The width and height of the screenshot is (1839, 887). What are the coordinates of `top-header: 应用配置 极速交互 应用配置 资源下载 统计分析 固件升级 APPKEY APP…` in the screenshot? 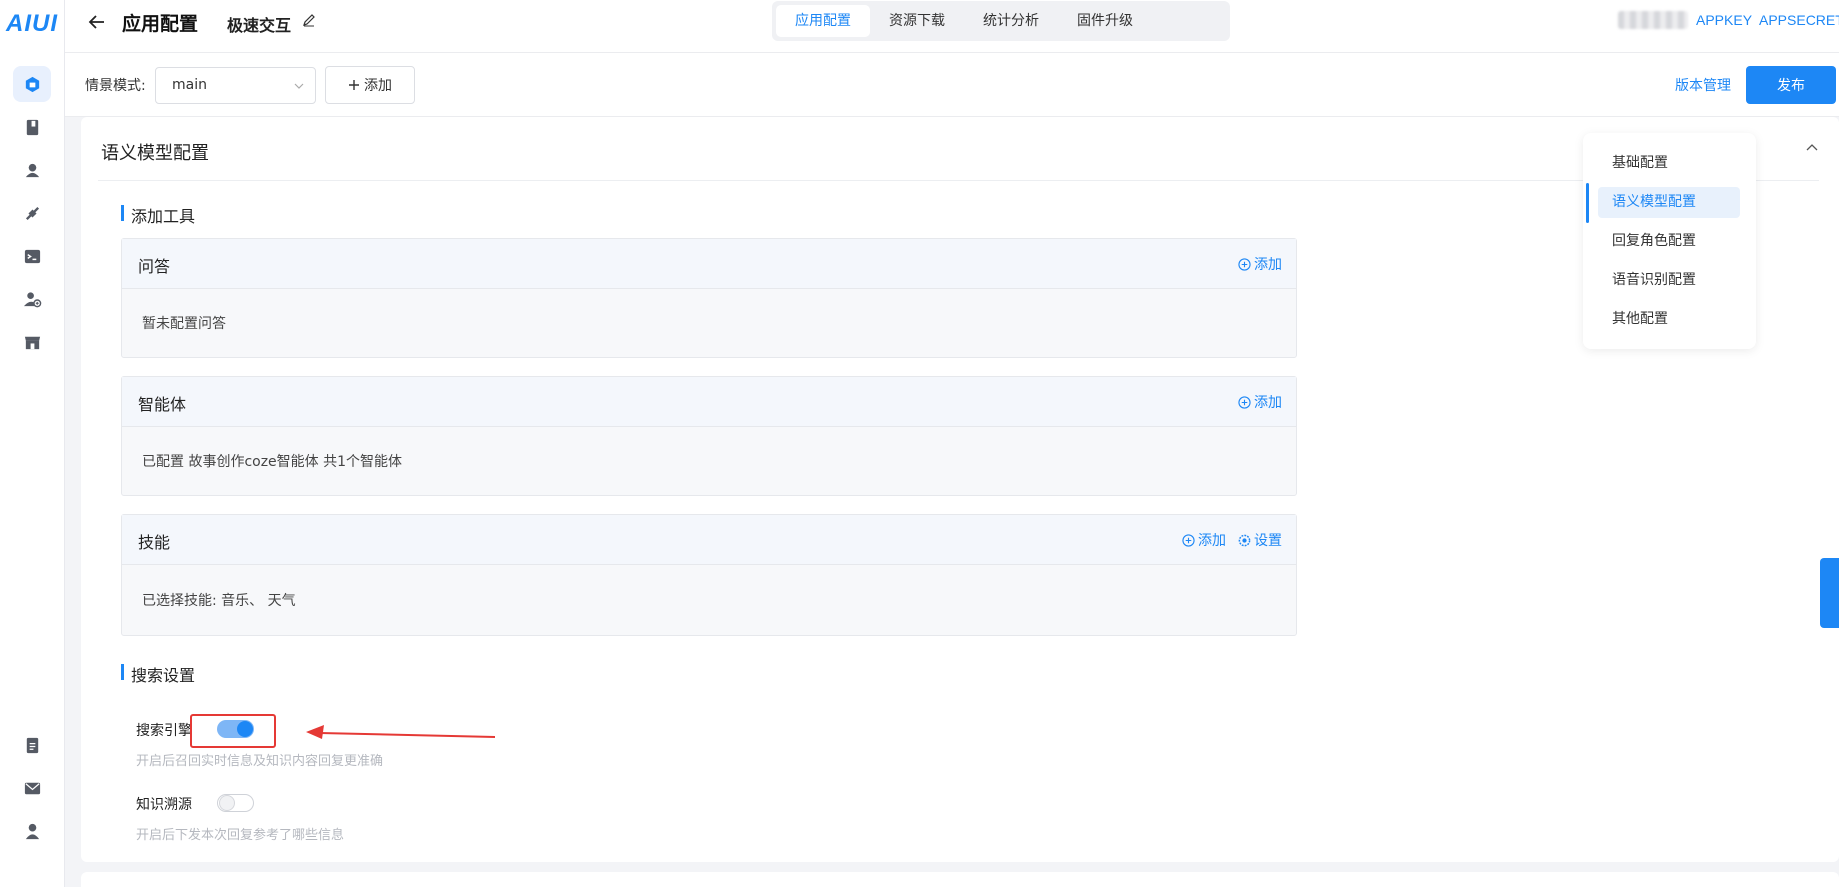 It's located at (952, 26).